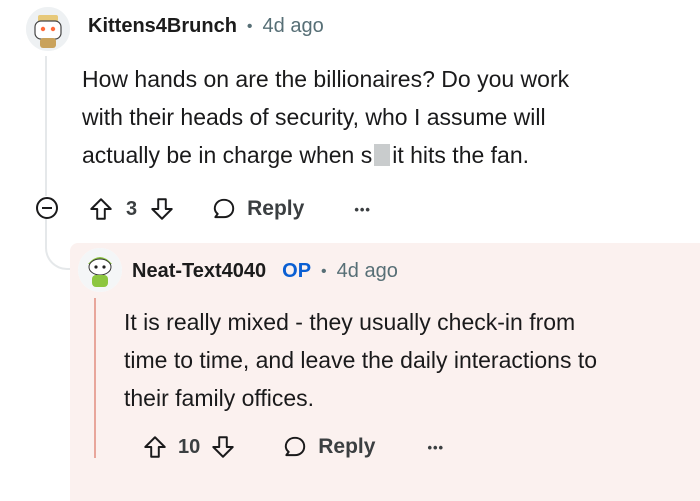 The image size is (700, 501). What do you see at coordinates (367, 271) in the screenshot?
I see `reply-timestamp: 4d ago` at bounding box center [367, 271].